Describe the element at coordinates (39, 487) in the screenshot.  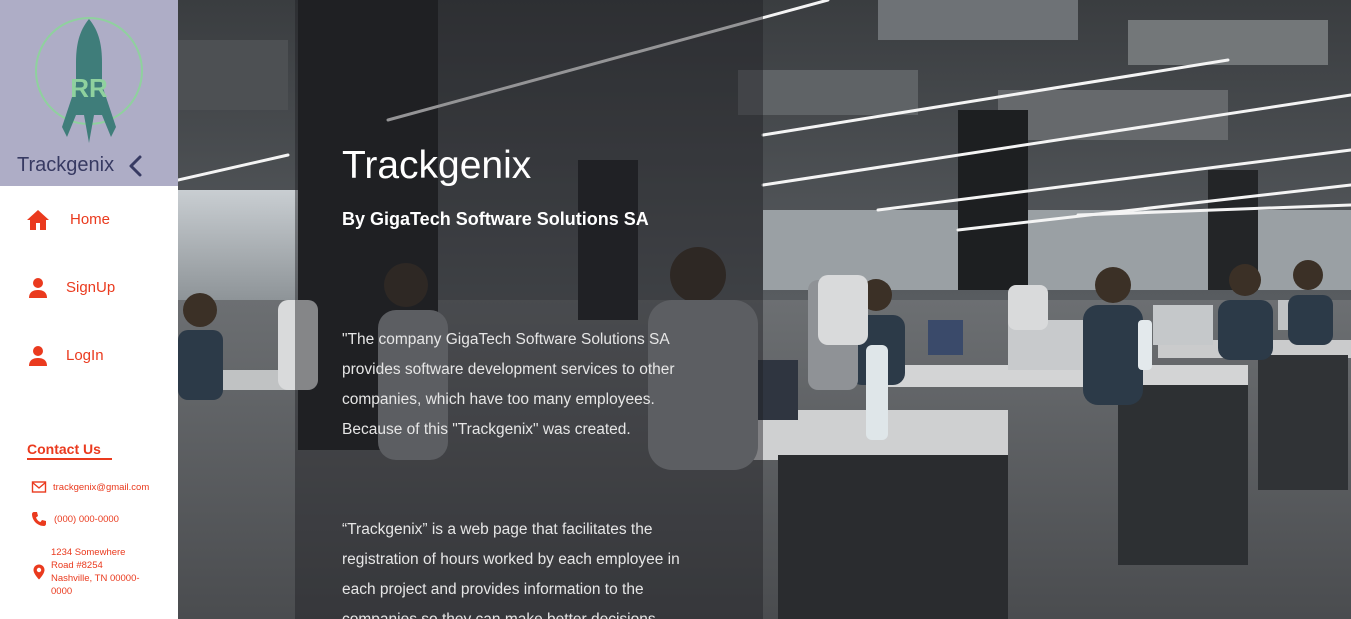
I see `envelope-icon` at that location.